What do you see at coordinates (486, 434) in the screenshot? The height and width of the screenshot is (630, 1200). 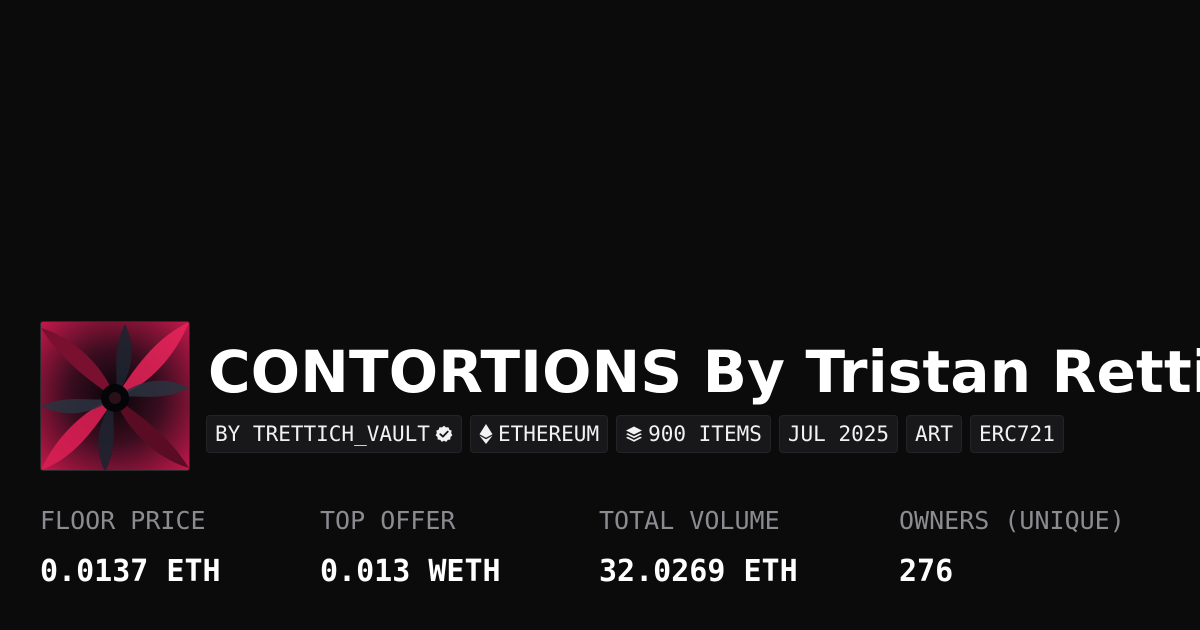 I see `ethereum-icon` at bounding box center [486, 434].